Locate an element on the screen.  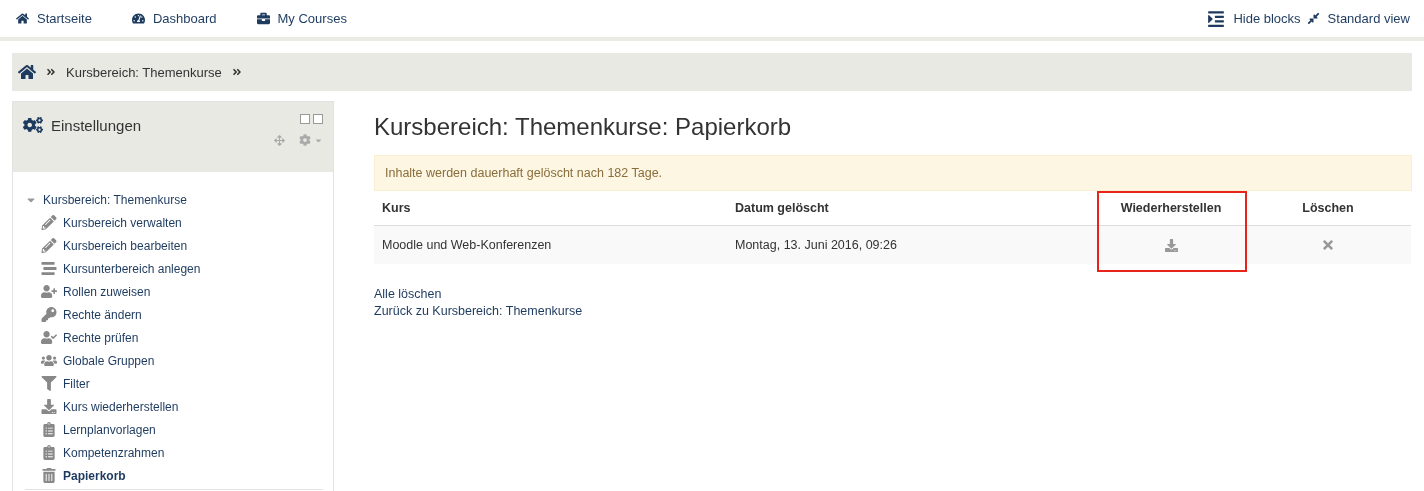
gears-icon is located at coordinates (33, 125).